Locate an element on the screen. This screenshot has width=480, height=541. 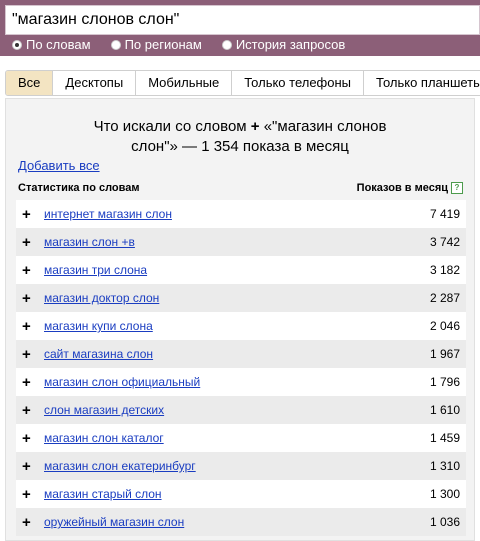
add-all-link: Добавить все is located at coordinates (59, 165).